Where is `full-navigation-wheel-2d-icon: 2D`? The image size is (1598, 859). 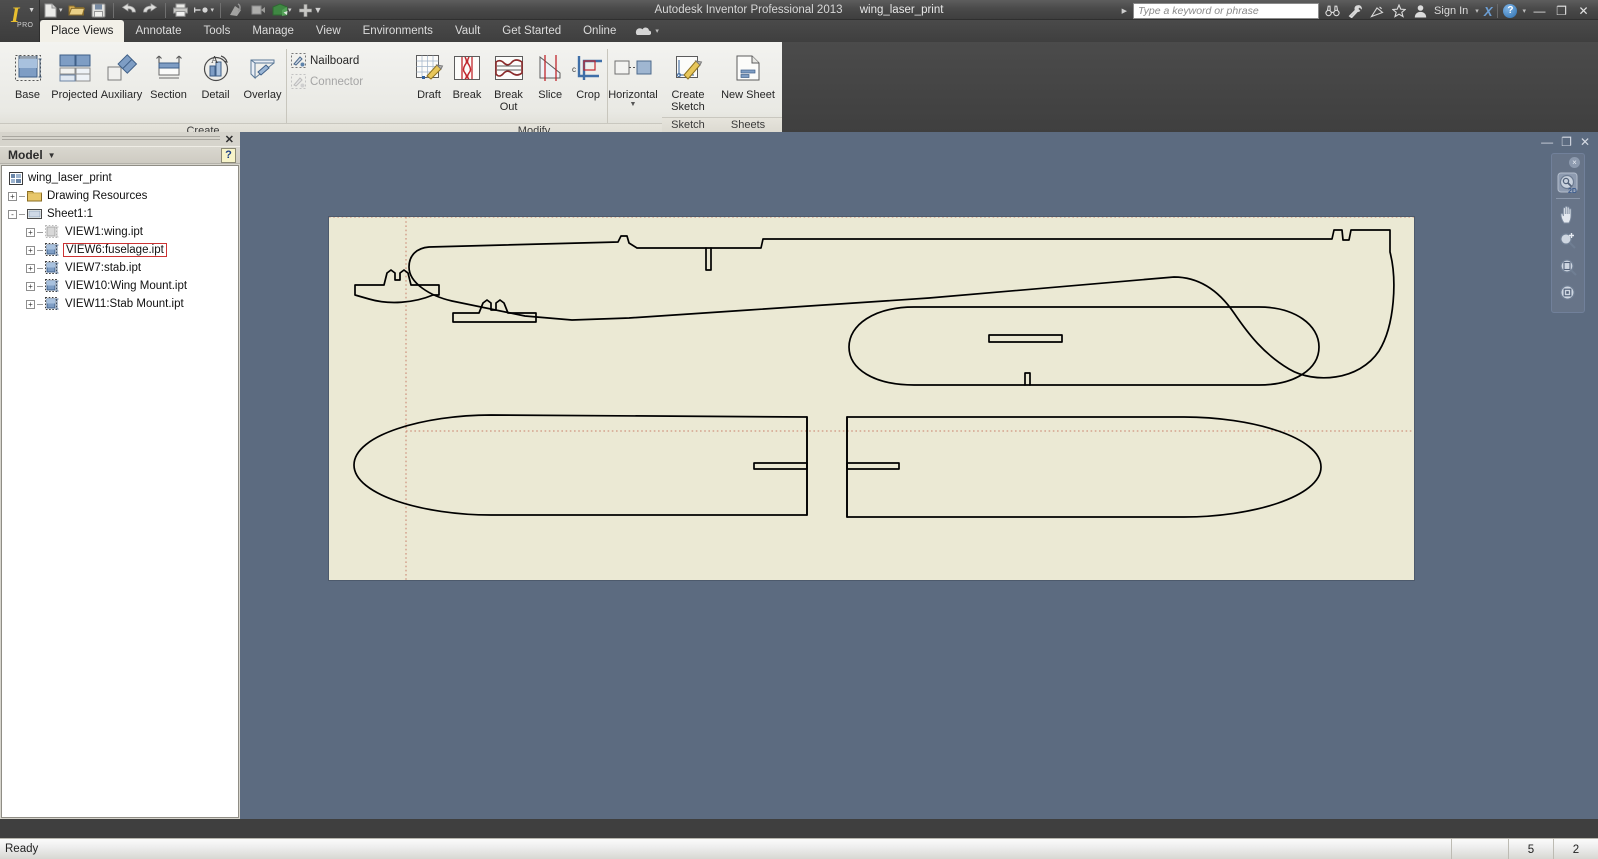
full-navigation-wheel-2d-icon: 2D is located at coordinates (1568, 183).